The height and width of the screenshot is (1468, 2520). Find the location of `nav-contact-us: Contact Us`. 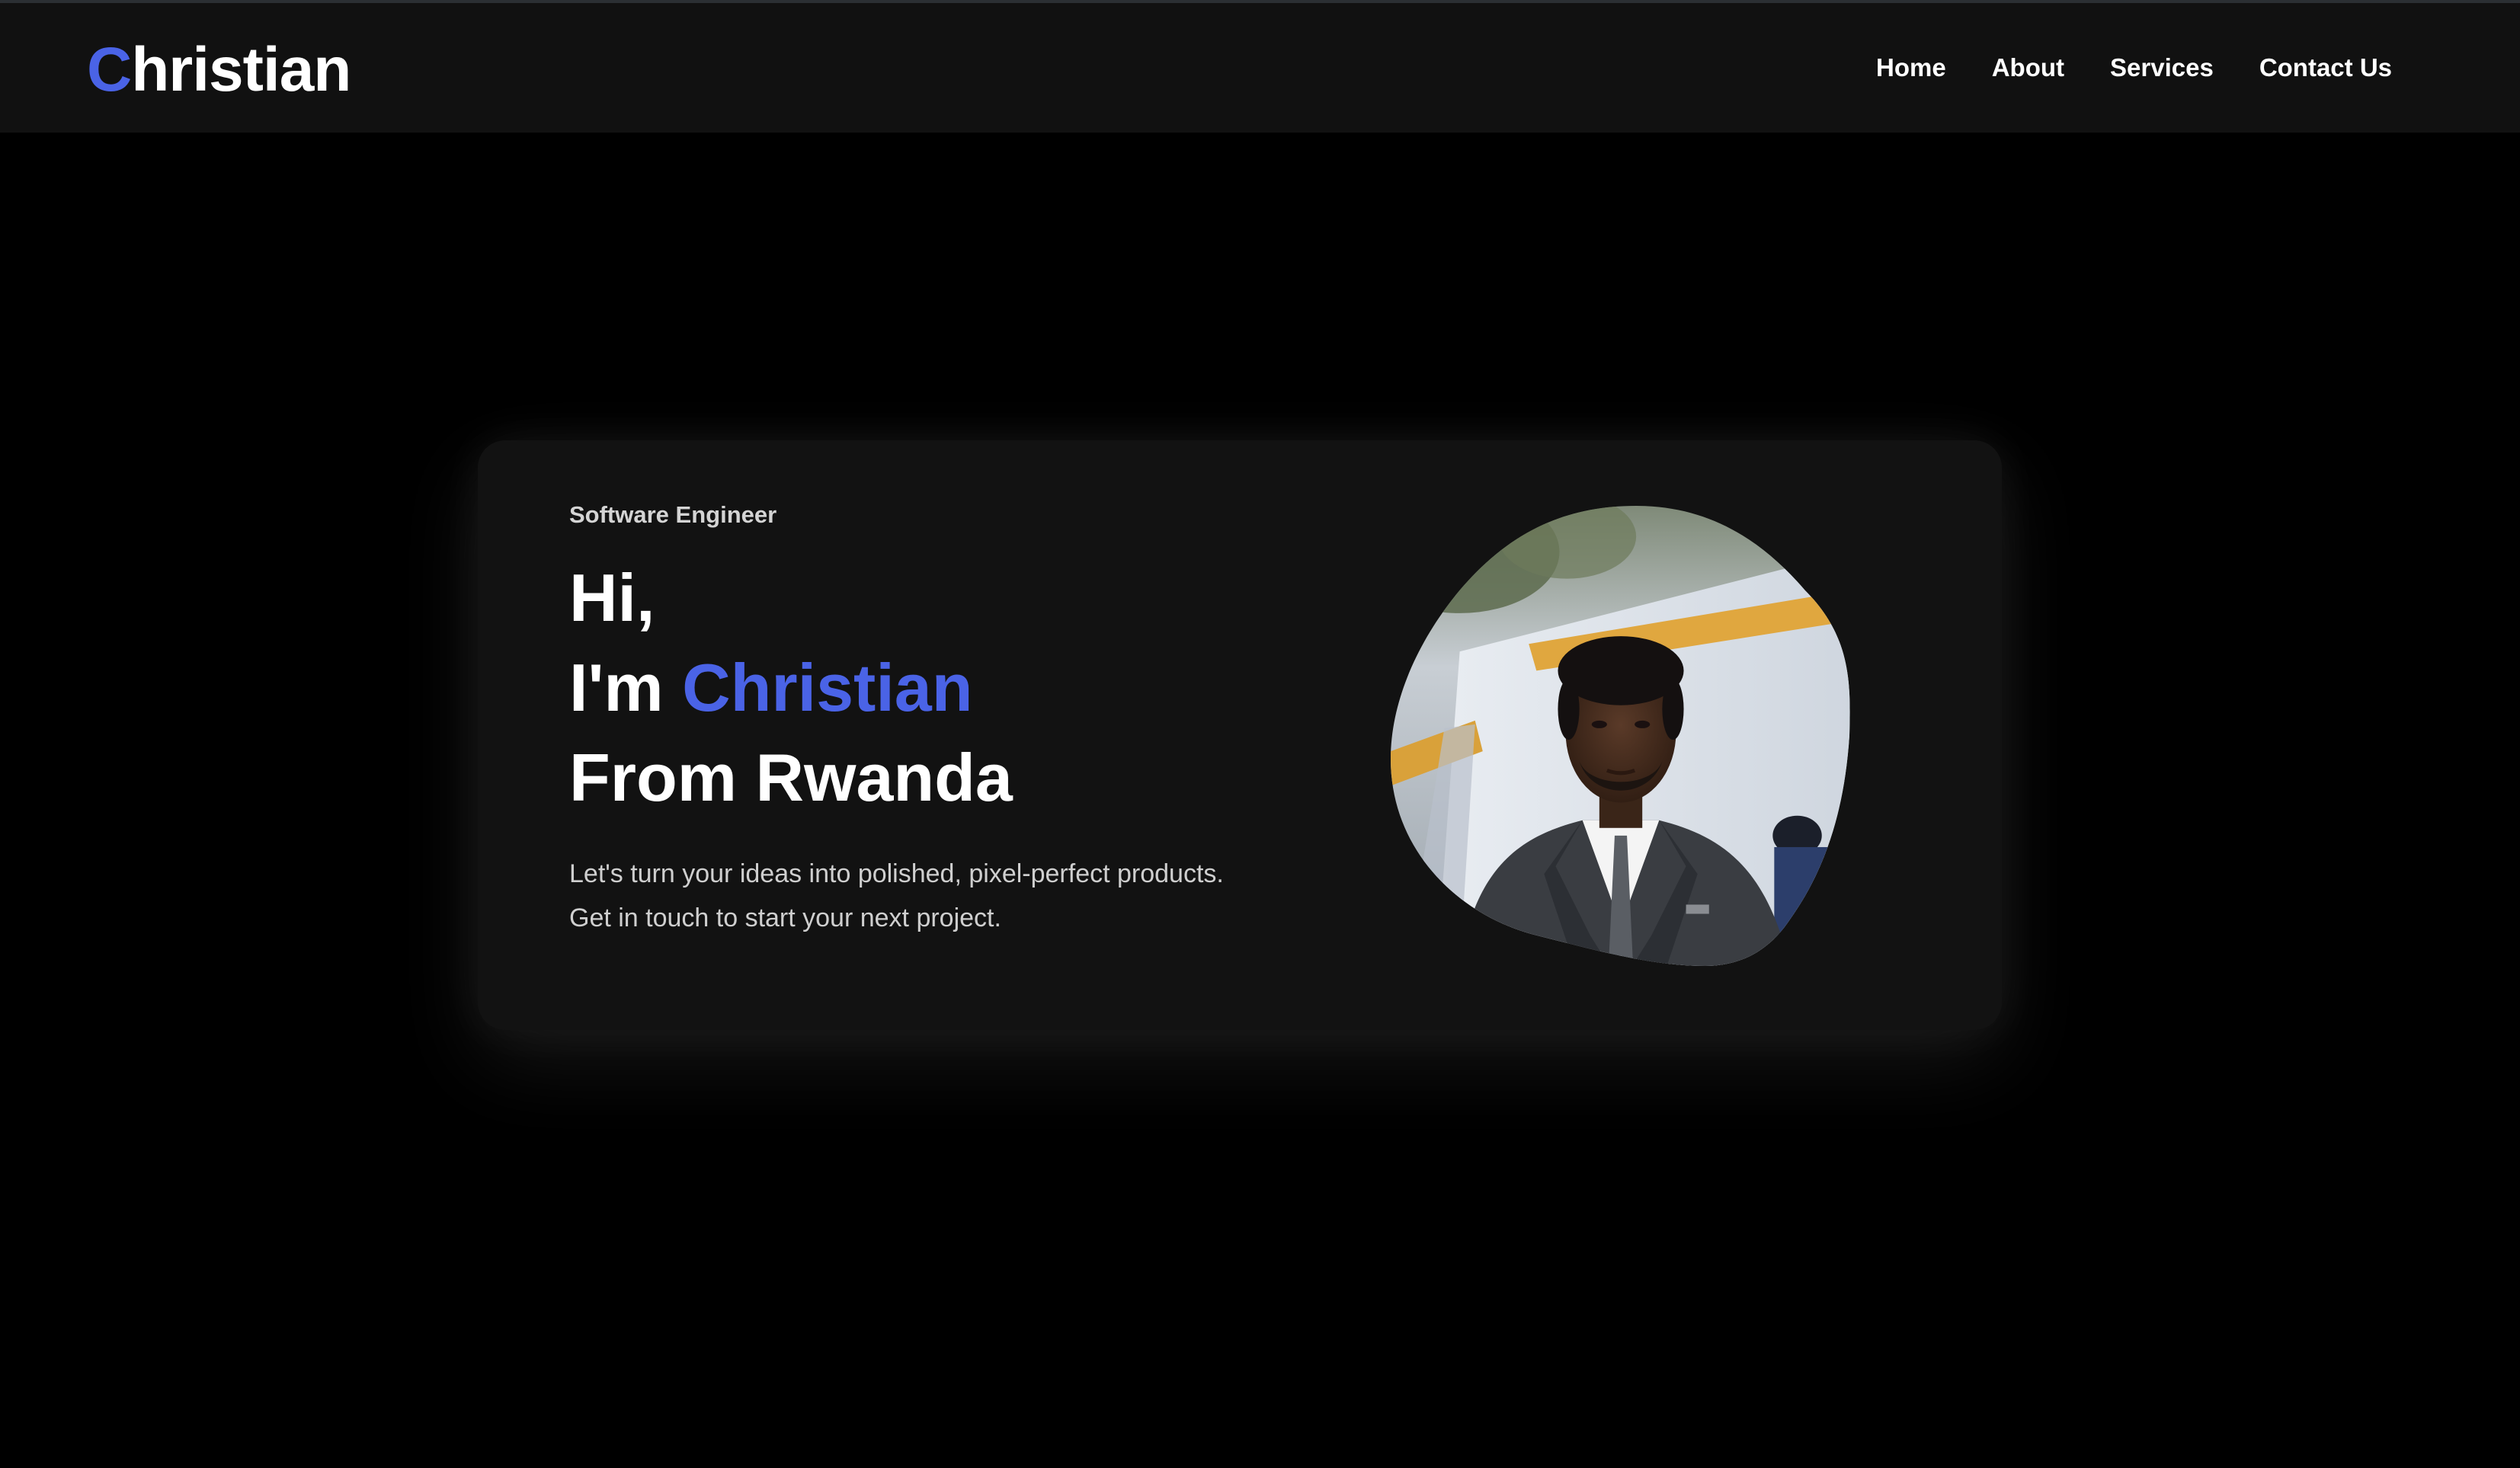

nav-contact-us: Contact Us is located at coordinates (2325, 67).